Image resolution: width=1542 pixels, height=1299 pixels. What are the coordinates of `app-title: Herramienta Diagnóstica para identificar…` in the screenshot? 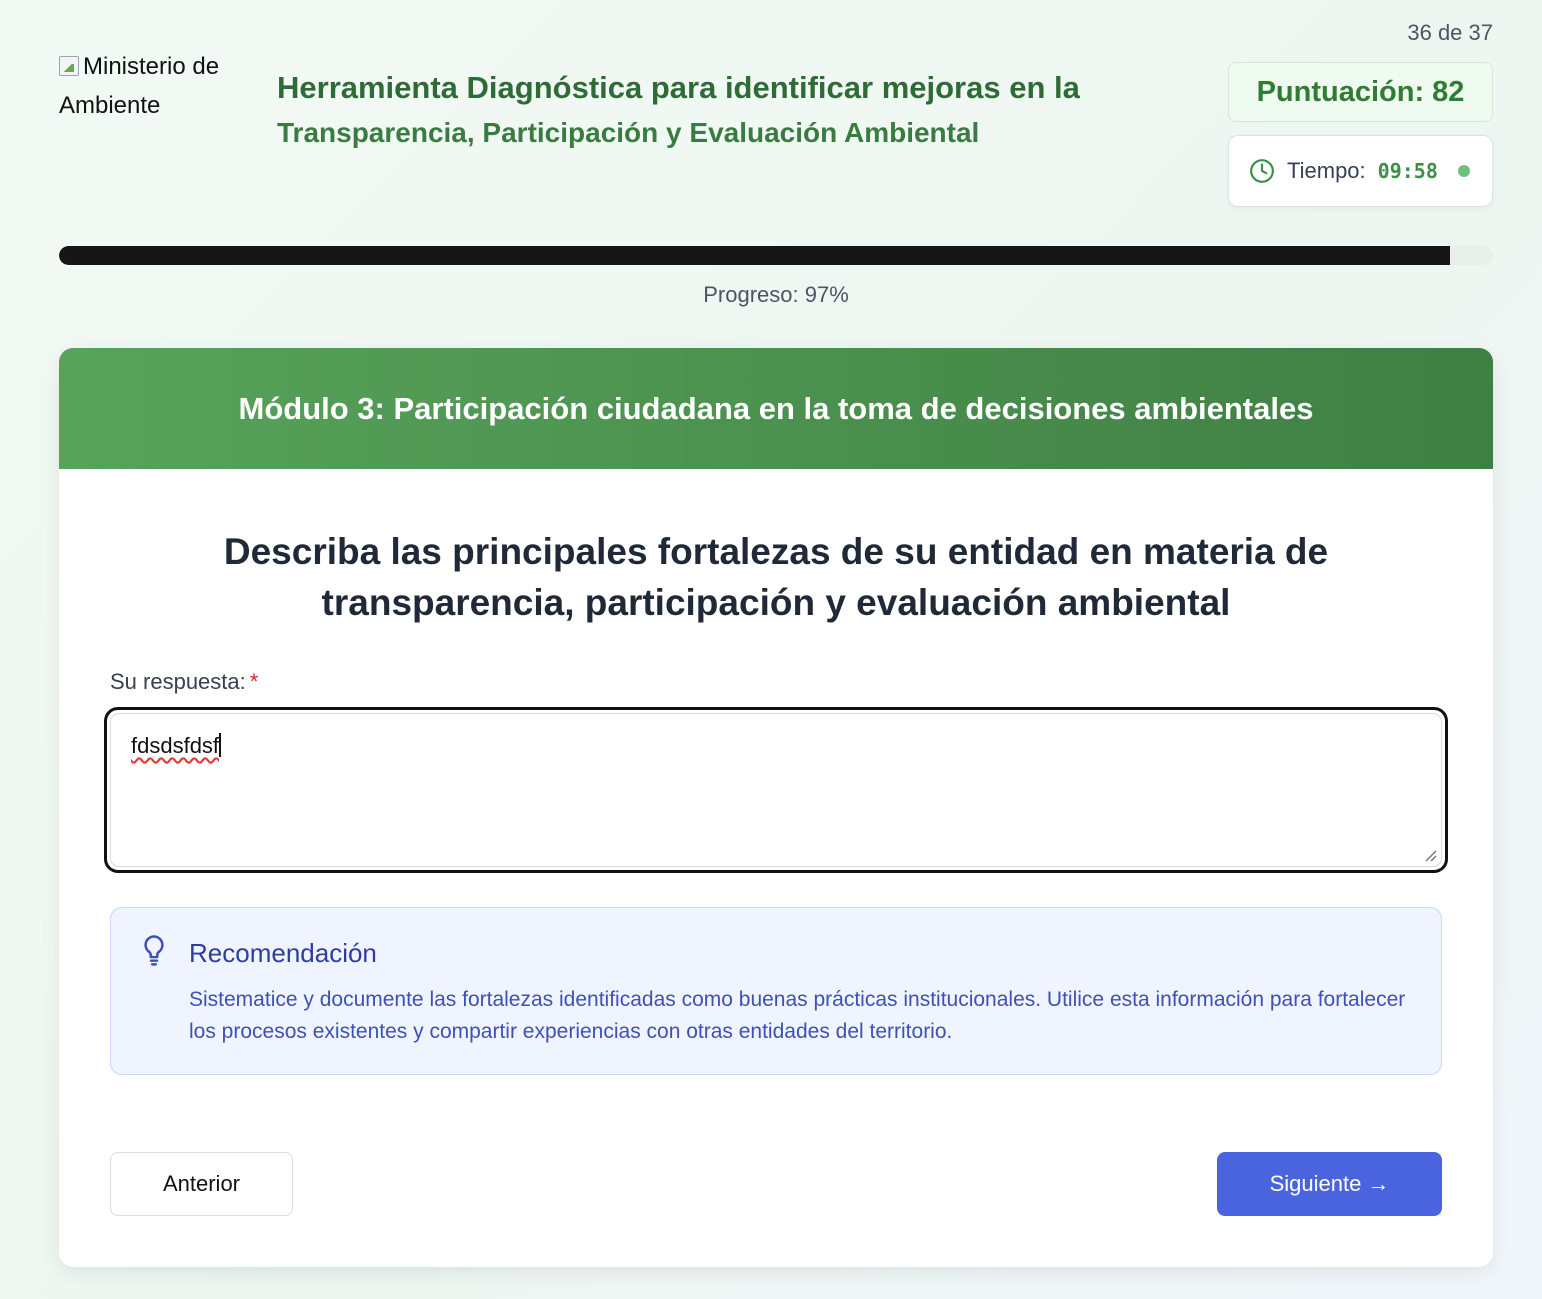 It's located at (678, 87).